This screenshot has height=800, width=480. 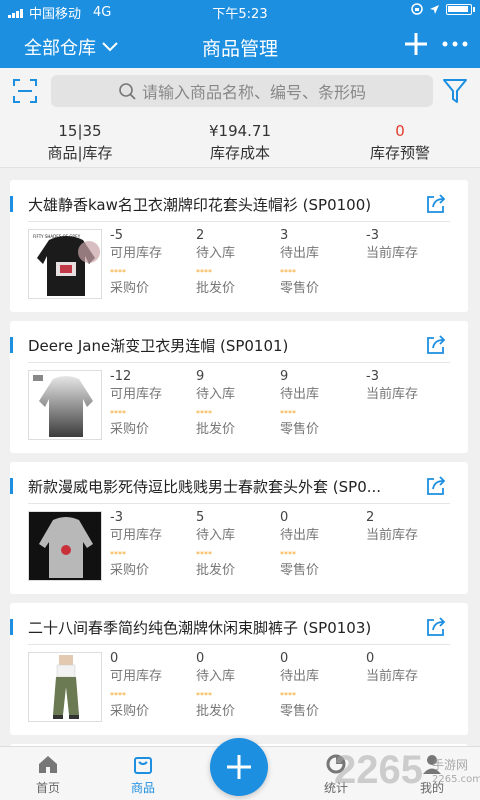 I want to click on summary-stock-cost: ¥194.71 库存成本, so click(x=240, y=140).